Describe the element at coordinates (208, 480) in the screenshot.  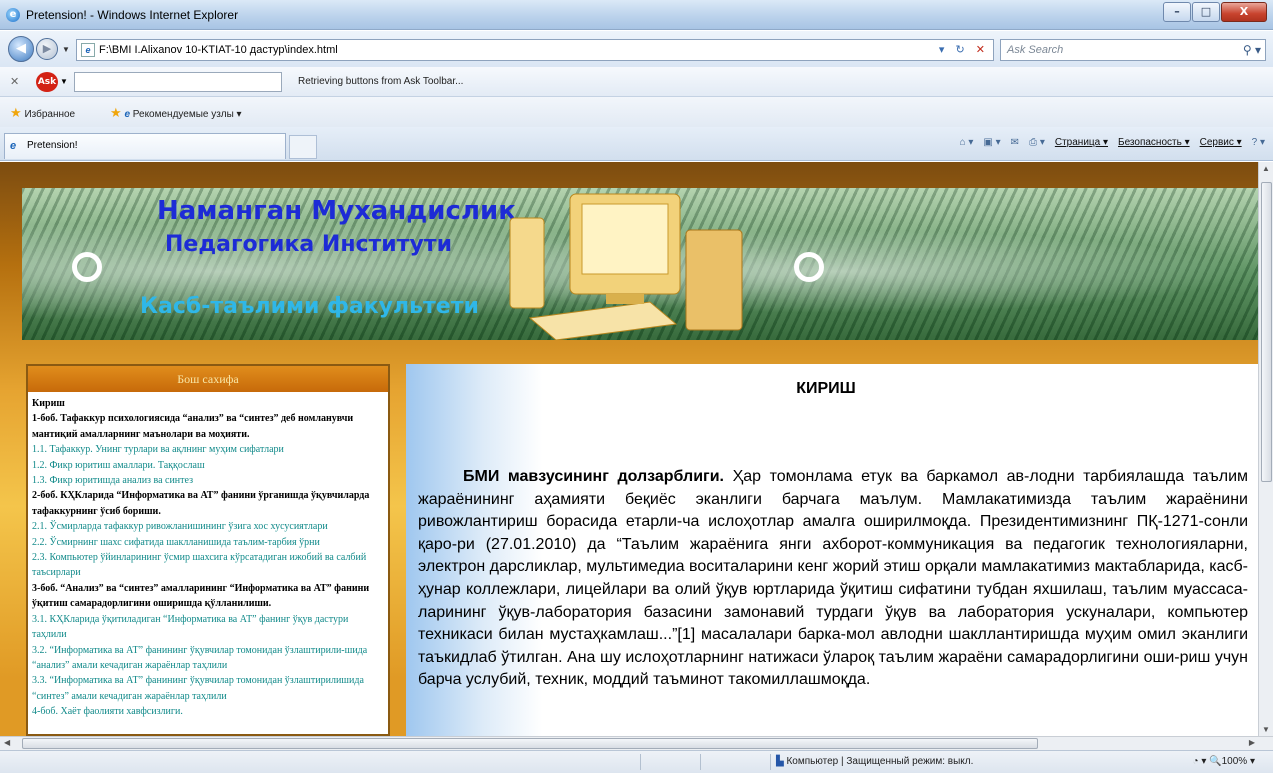
I see `toc-link: 1.3. Фикр юритишда анализ ва синтез` at that location.